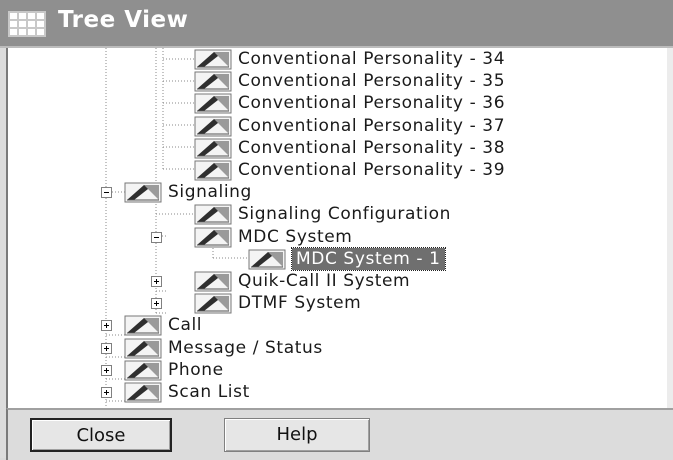  I want to click on tree-node: Conventional Personality - 37, so click(340, 126).